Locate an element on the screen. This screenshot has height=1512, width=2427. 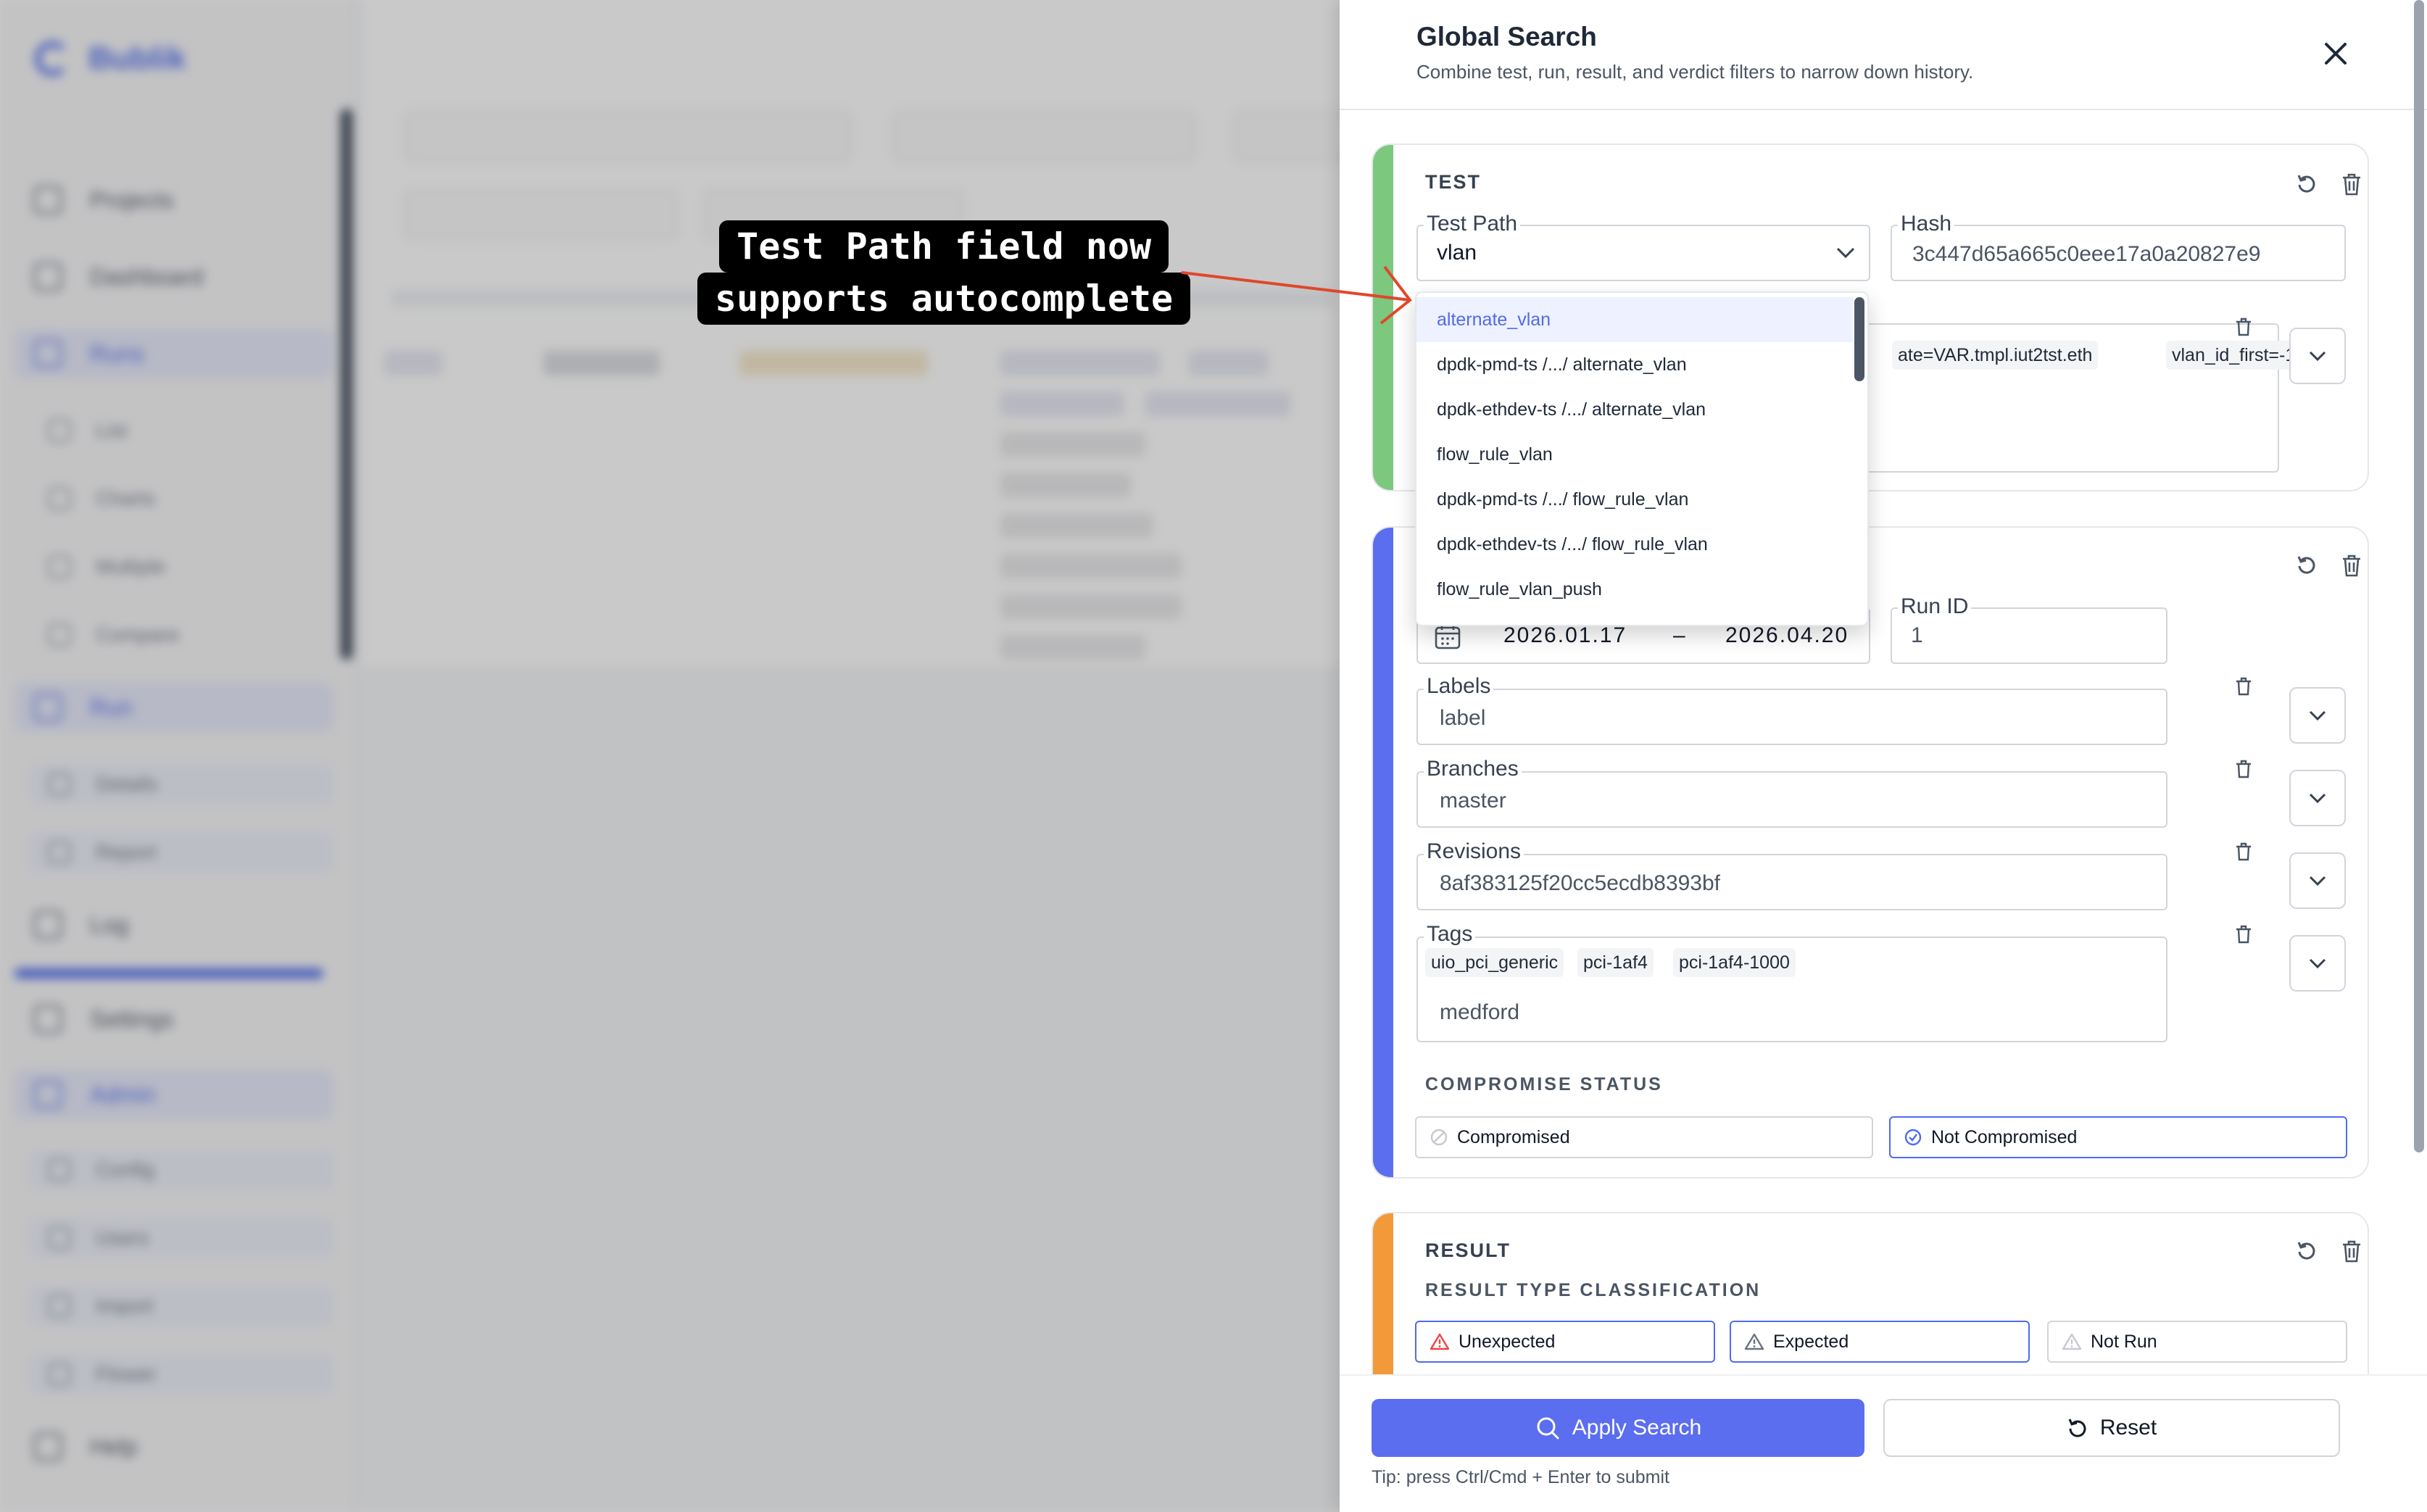
not-compromised-label: Not Compromised is located at coordinates (2005, 1136).